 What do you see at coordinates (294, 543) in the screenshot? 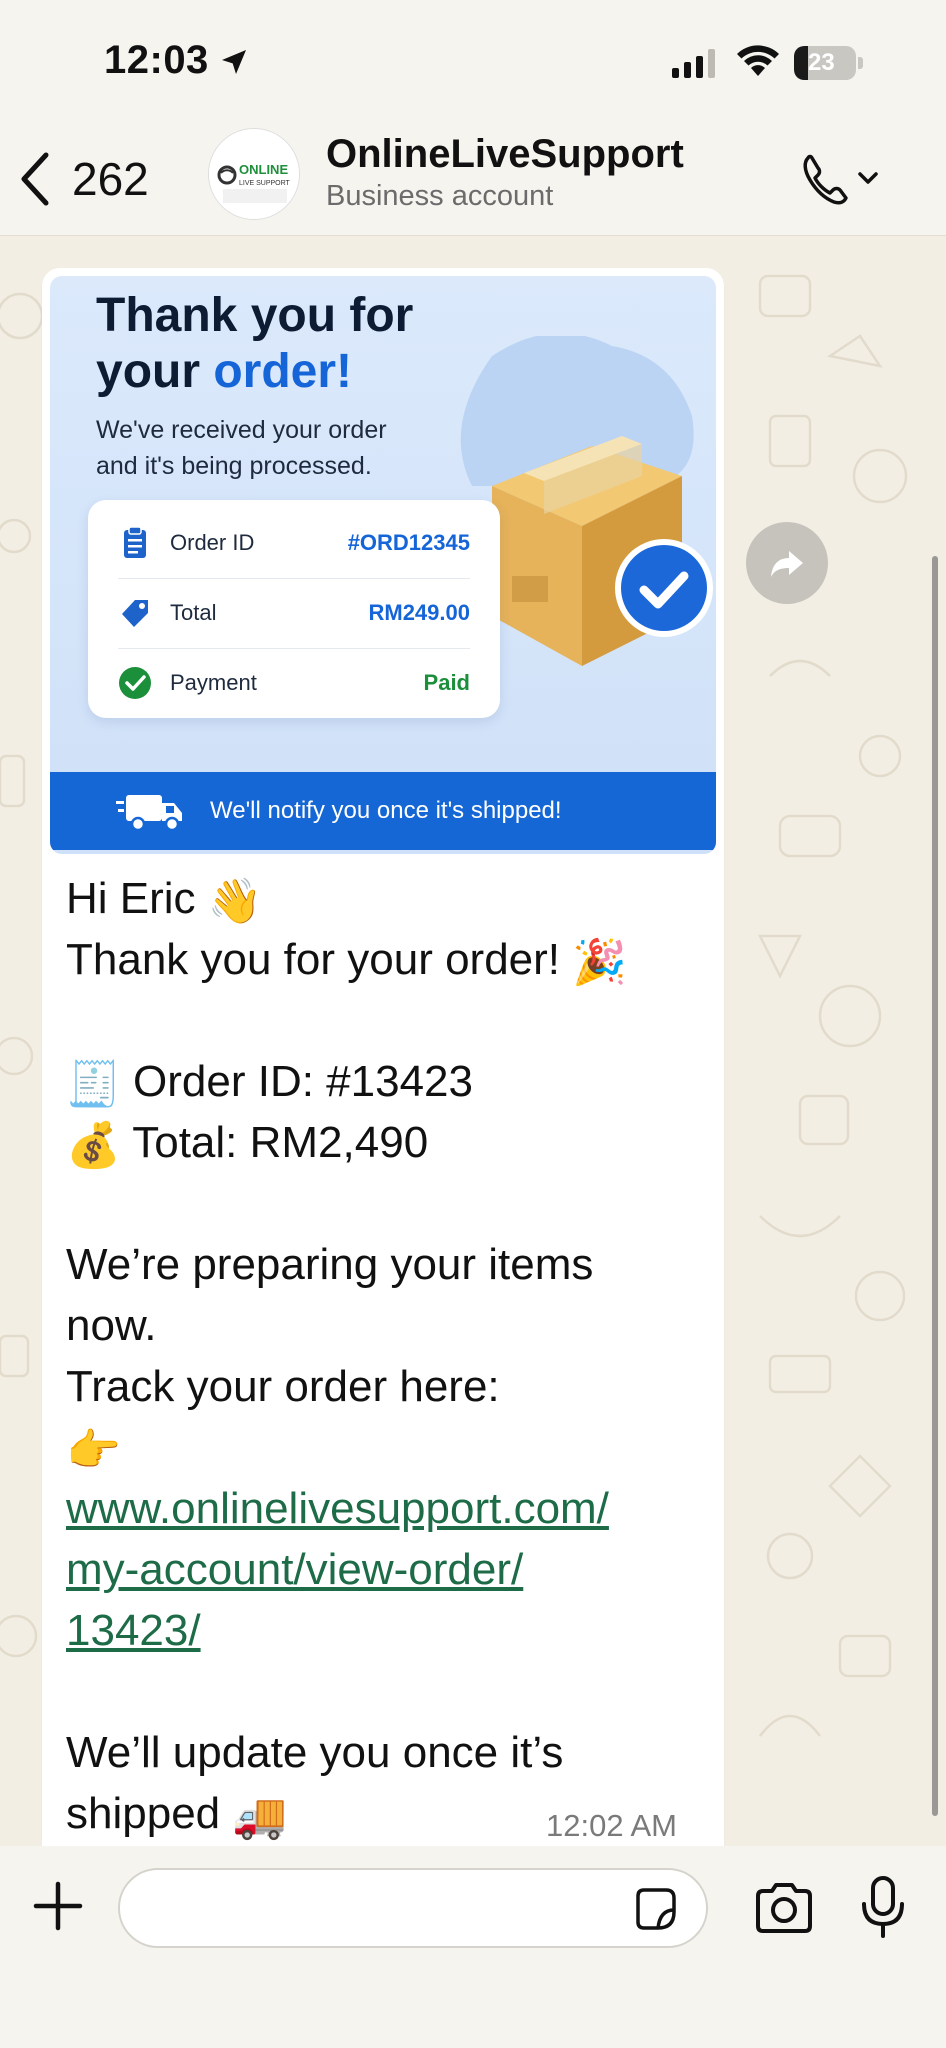
I see `order-row-id: Order ID #ORD12345` at bounding box center [294, 543].